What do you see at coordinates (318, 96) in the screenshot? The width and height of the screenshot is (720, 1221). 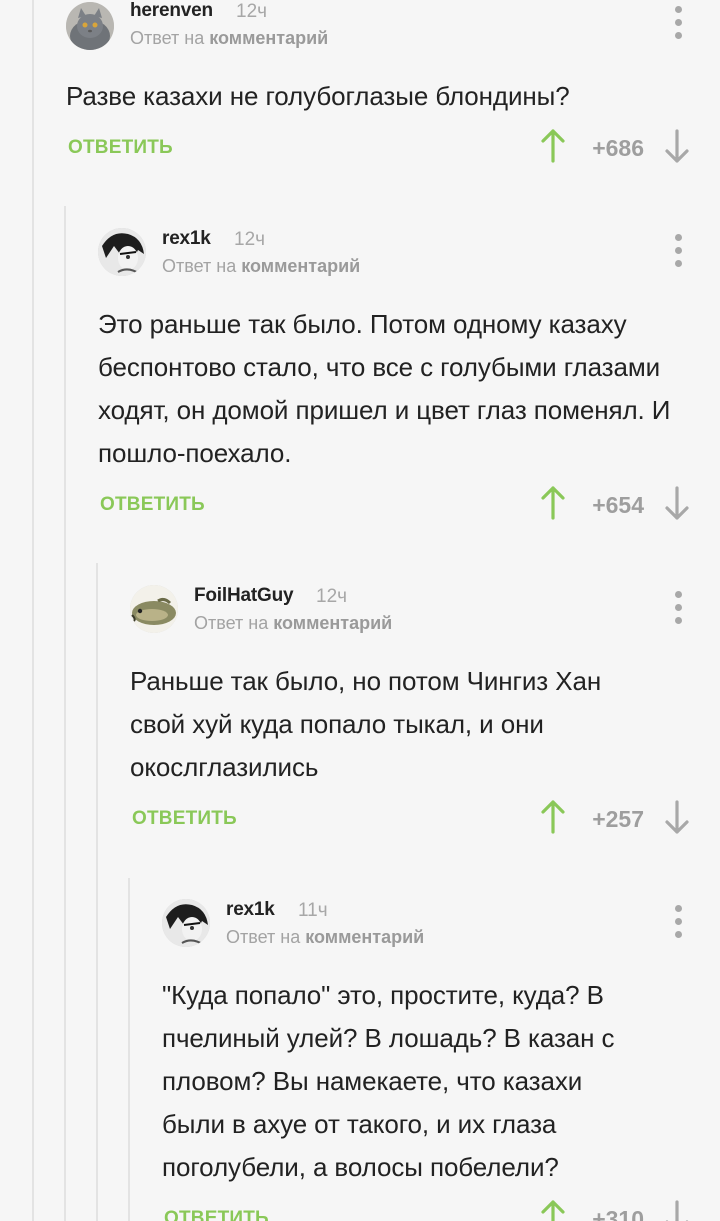 I see `comment-text: Разве казахи не голубоглазые блондины?` at bounding box center [318, 96].